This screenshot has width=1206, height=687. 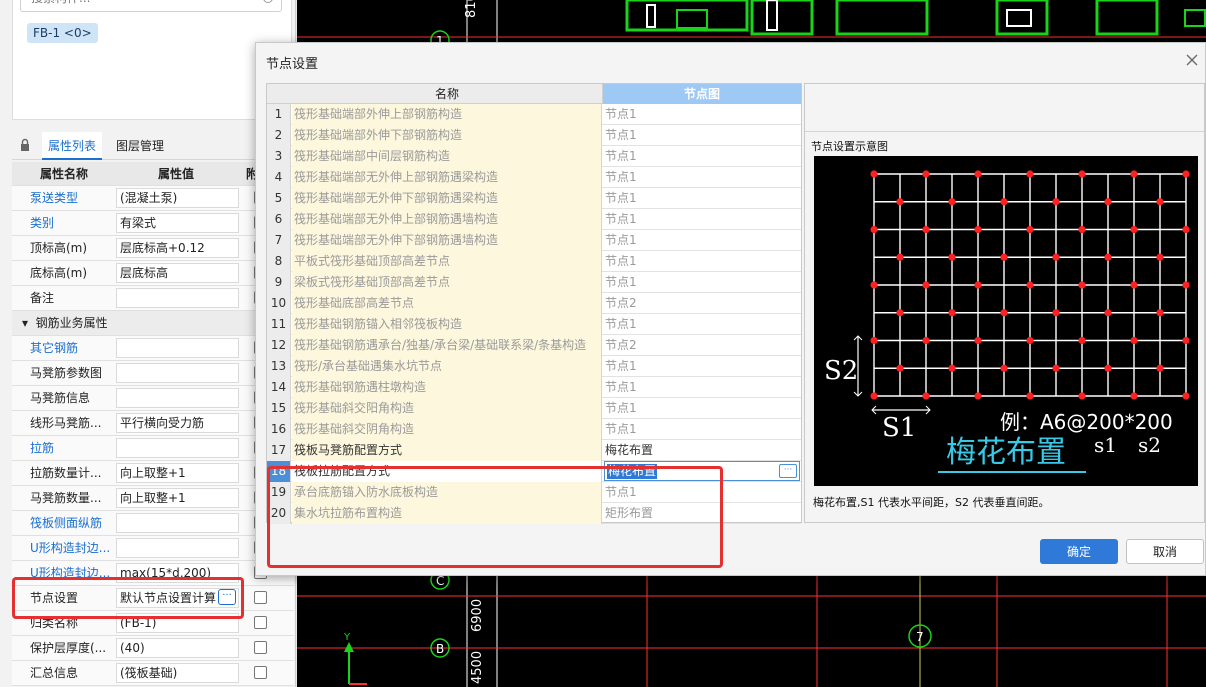 What do you see at coordinates (74, 223) in the screenshot?
I see `property-name: 类别` at bounding box center [74, 223].